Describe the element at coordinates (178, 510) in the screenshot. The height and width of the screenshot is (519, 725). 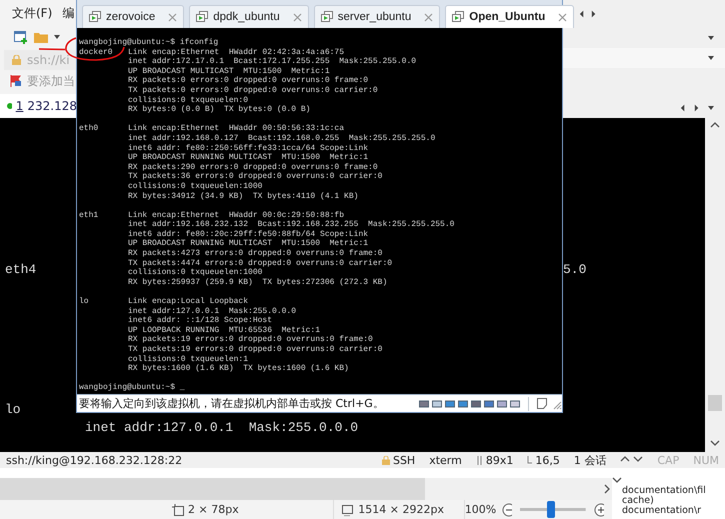
I see `selection-icon` at that location.